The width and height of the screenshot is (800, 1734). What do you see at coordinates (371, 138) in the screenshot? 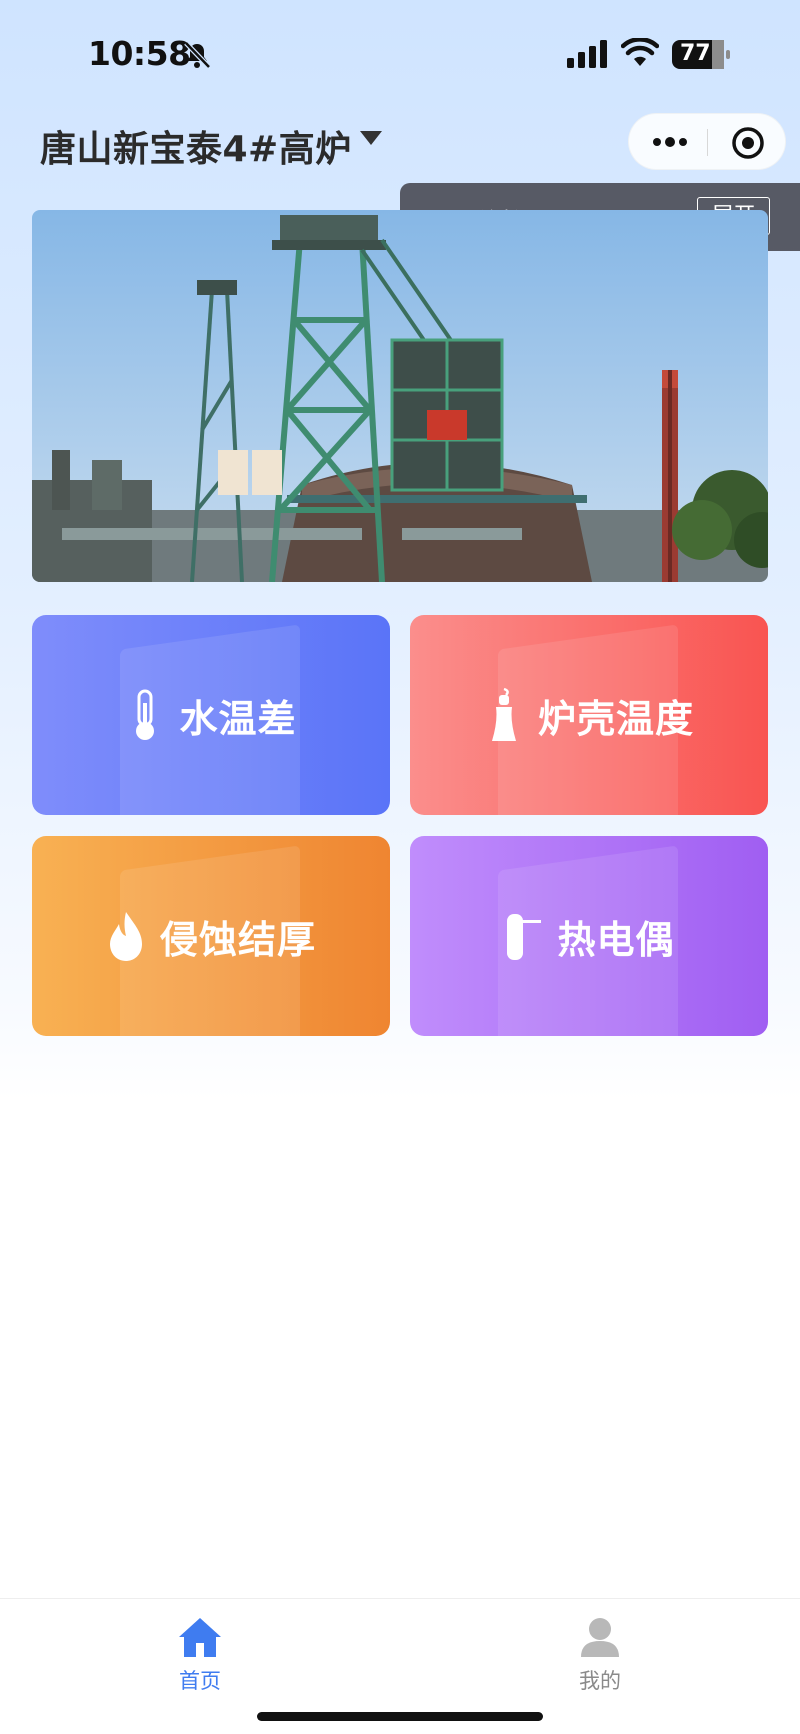
I see `caret-down-icon` at bounding box center [371, 138].